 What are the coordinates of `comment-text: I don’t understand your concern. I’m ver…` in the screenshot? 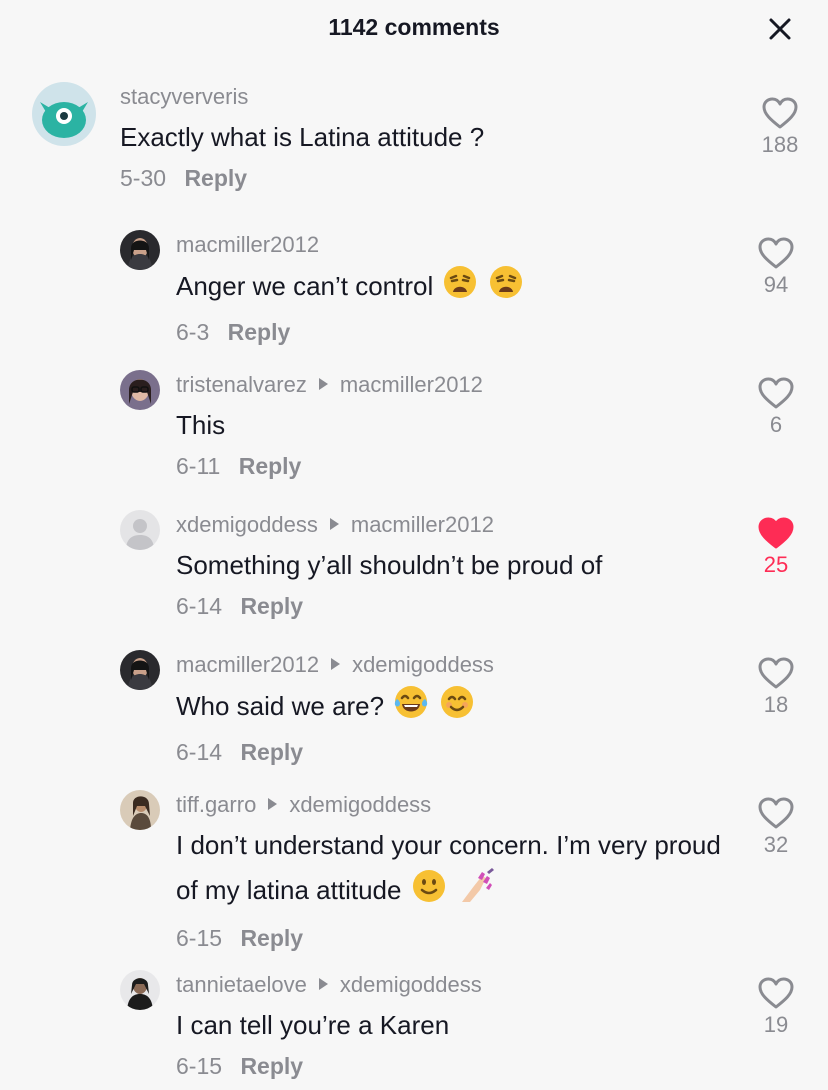 It's located at (456, 871).